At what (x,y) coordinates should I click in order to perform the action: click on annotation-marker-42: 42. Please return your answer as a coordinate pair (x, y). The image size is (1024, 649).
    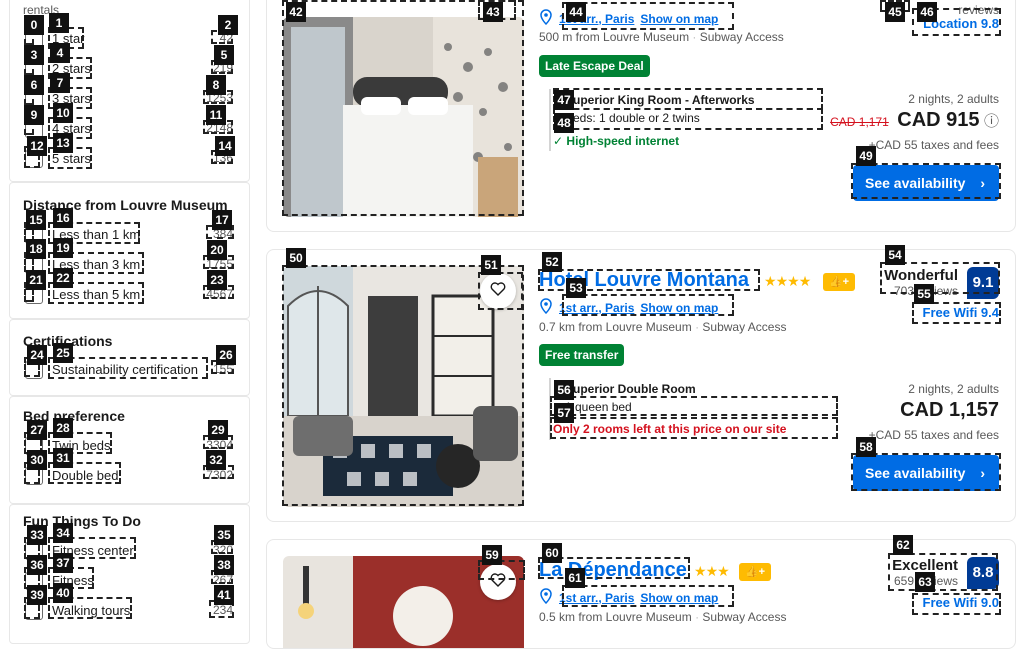
    Looking at the image, I should click on (296, 12).